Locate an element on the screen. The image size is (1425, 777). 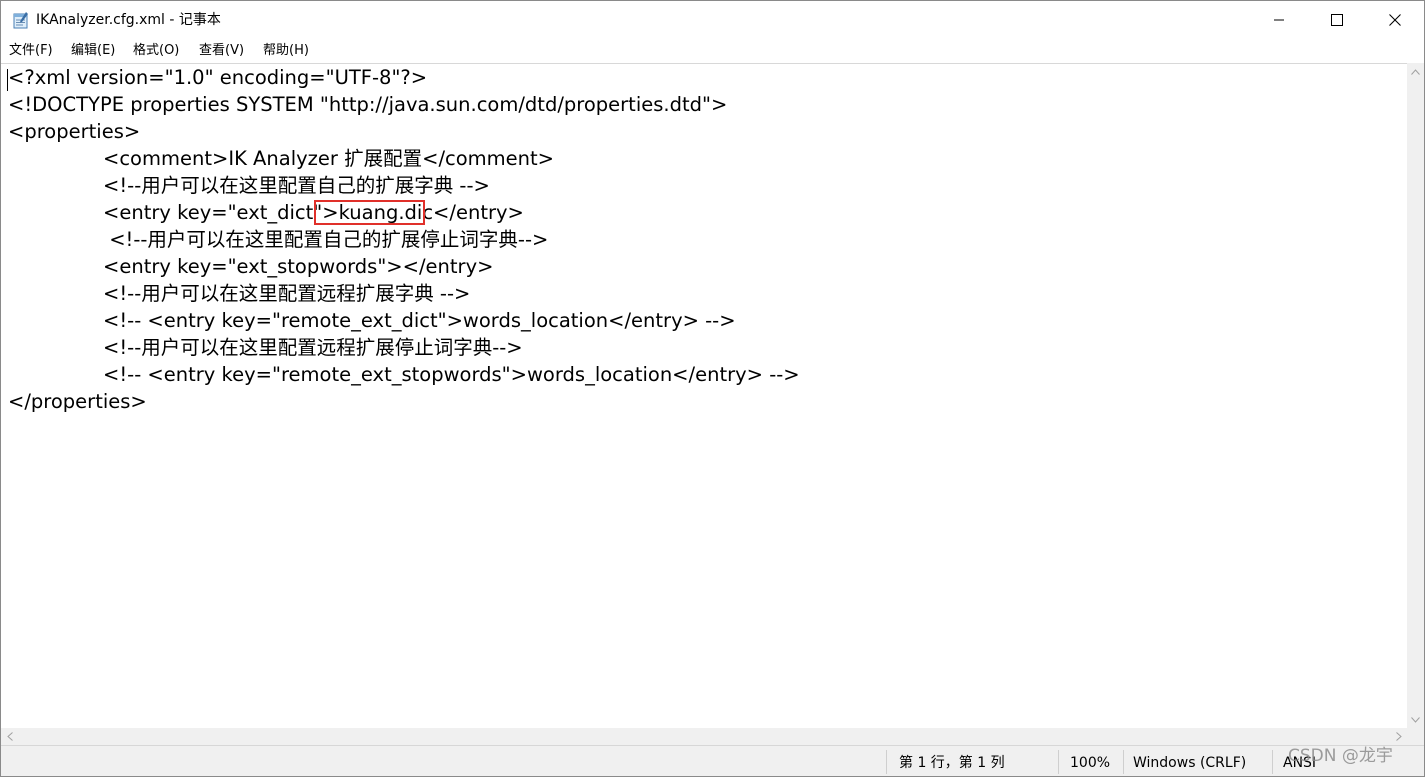
highlight-box-kuang-dic is located at coordinates (369, 212).